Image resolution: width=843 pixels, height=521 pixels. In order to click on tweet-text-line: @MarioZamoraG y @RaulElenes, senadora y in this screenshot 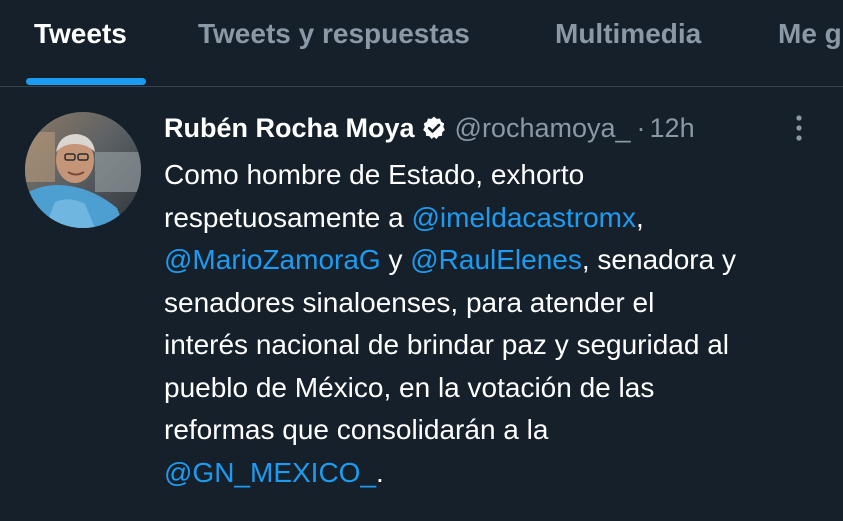, I will do `click(494, 260)`.